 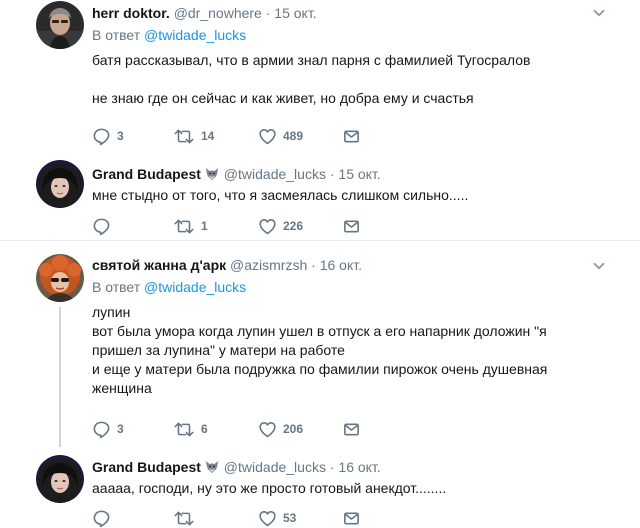 I want to click on tweet-header: святой жанна д'арк @azismrzsh · 16 окт., so click(x=227, y=265).